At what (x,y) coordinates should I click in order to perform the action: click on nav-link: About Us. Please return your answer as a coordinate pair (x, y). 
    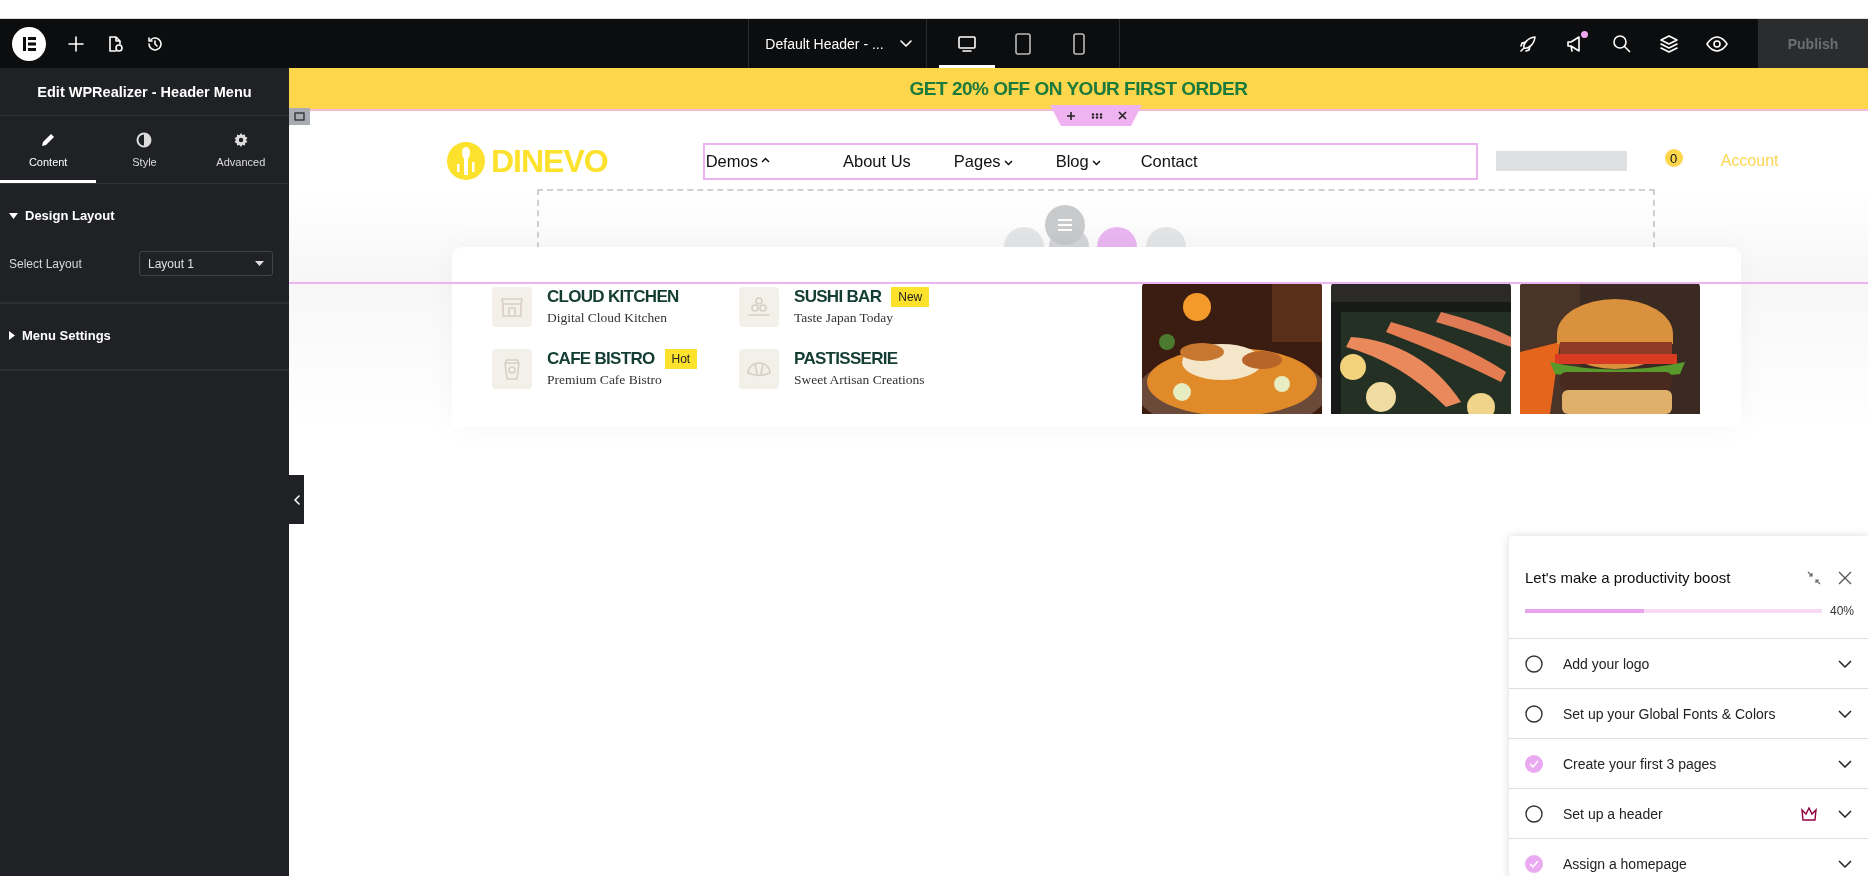
    Looking at the image, I should click on (876, 161).